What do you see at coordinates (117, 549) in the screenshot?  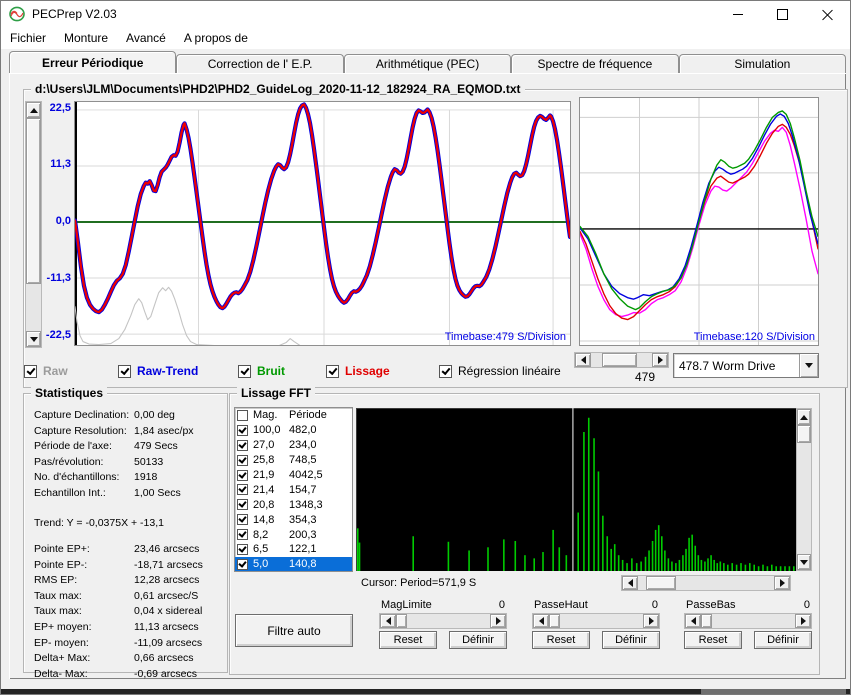 I see `stats-row: Pointe EP+: 23,46 arcsecs` at bounding box center [117, 549].